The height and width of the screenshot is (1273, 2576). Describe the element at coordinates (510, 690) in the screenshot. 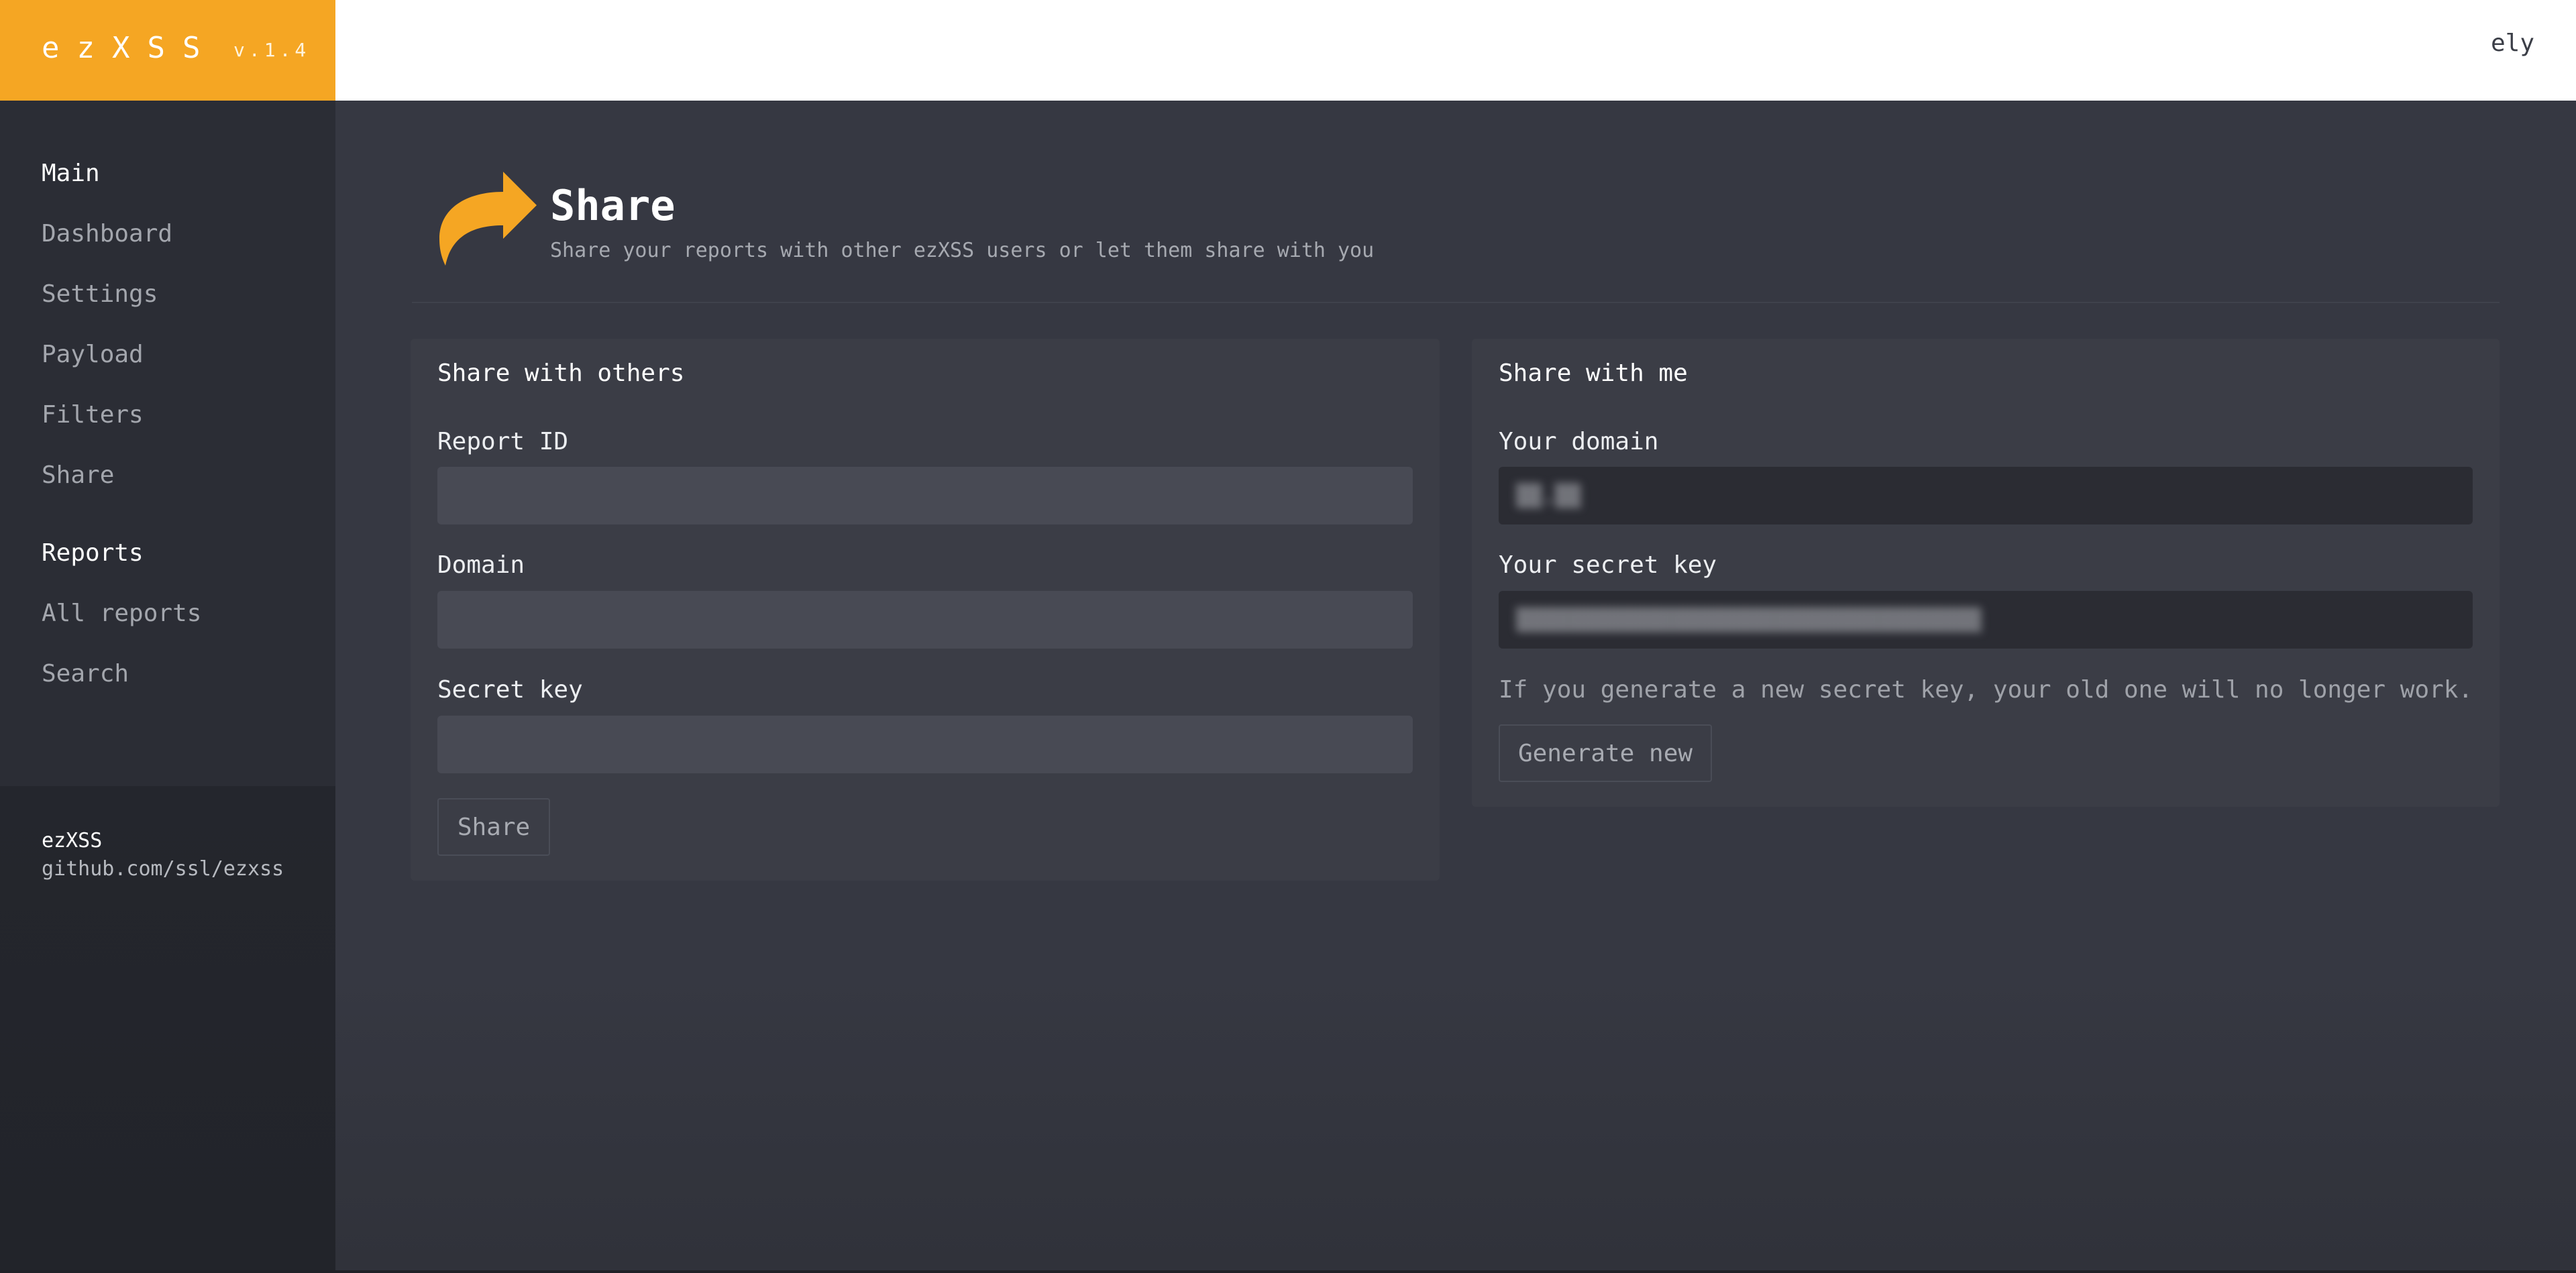

I see `secret-key-label: Secret key` at that location.